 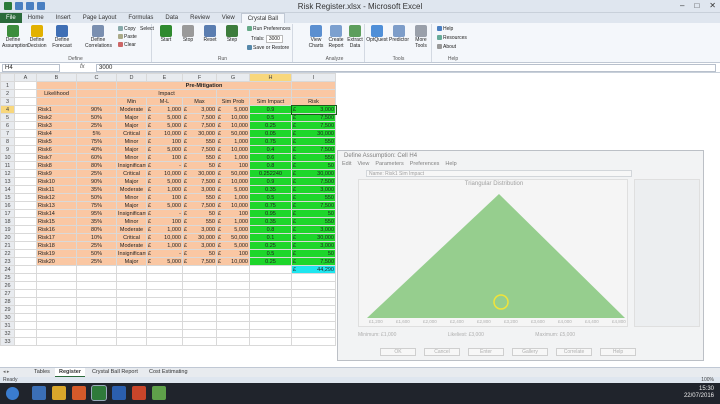 I want to click on sheet-tab-register: Register, so click(x=70, y=372).